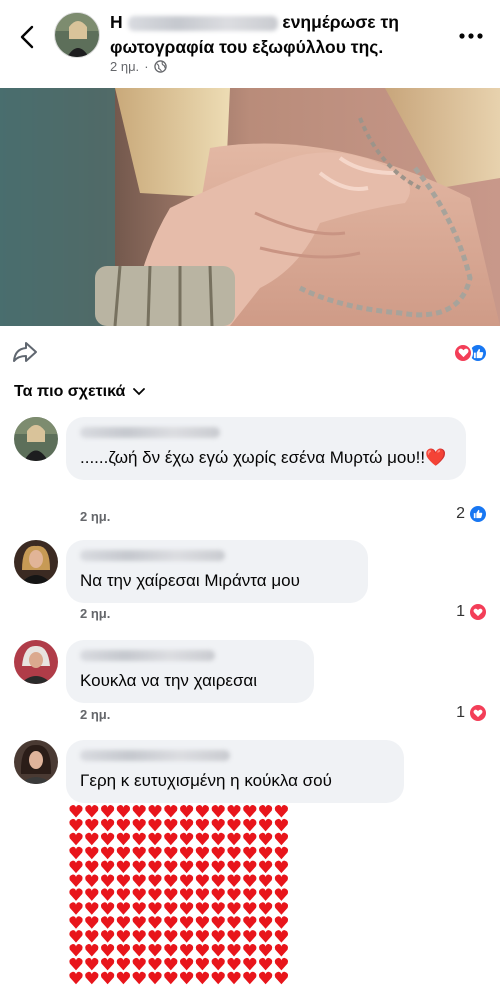 This screenshot has height=985, width=500. I want to click on like-reaction-icon, so click(478, 514).